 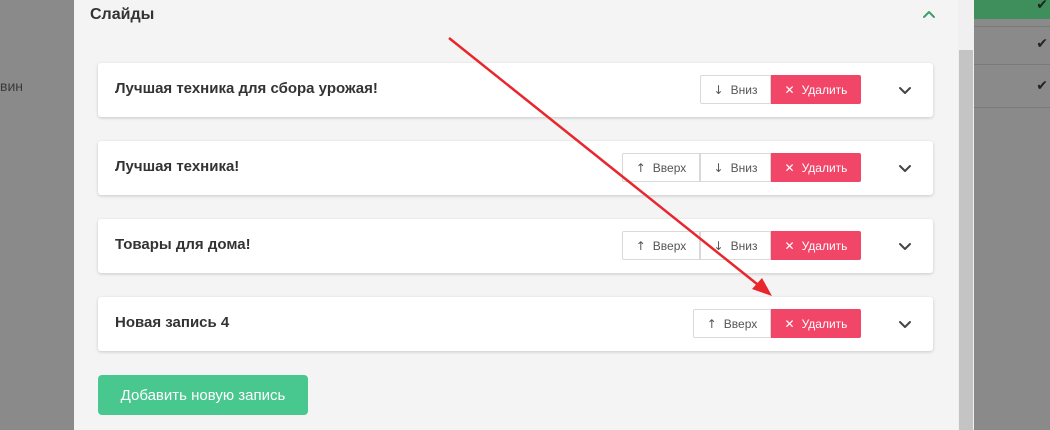 What do you see at coordinates (516, 17) in the screenshot?
I see `panel-header: Слайды` at bounding box center [516, 17].